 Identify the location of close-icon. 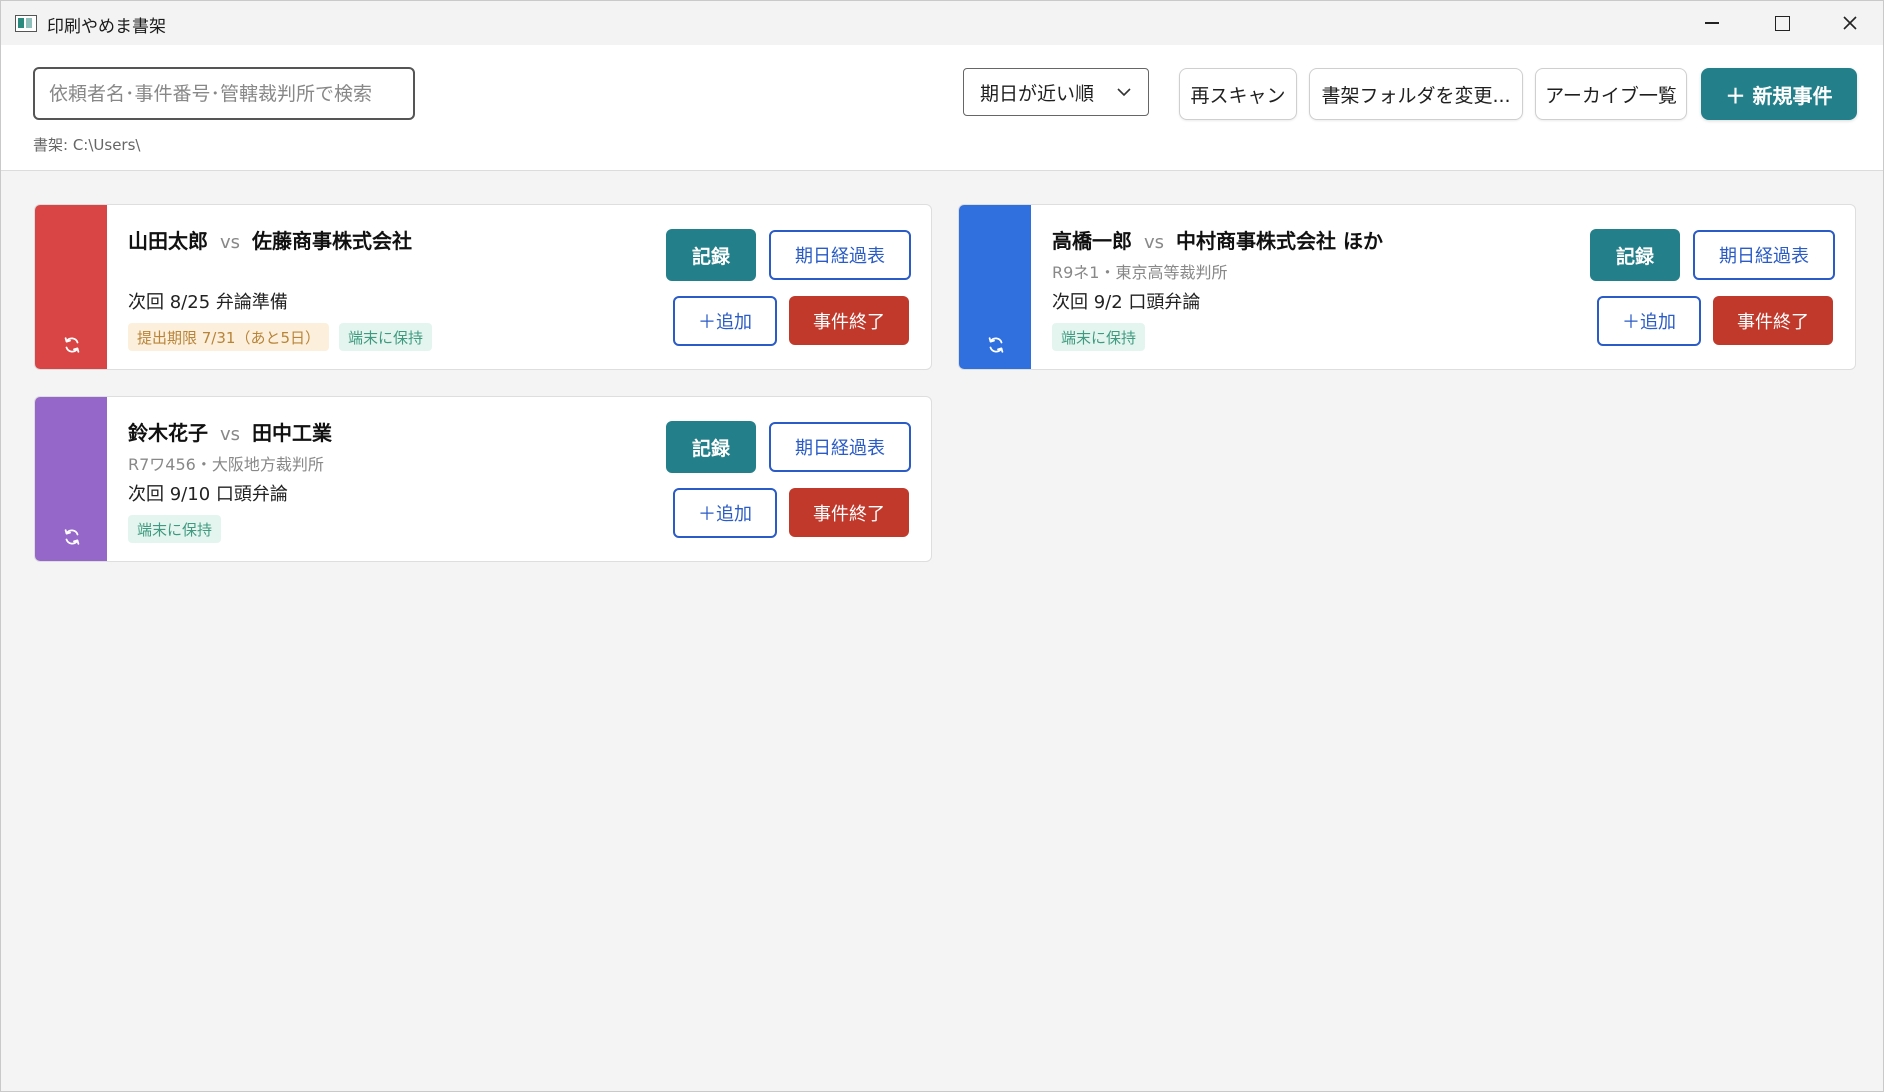
(1850, 23).